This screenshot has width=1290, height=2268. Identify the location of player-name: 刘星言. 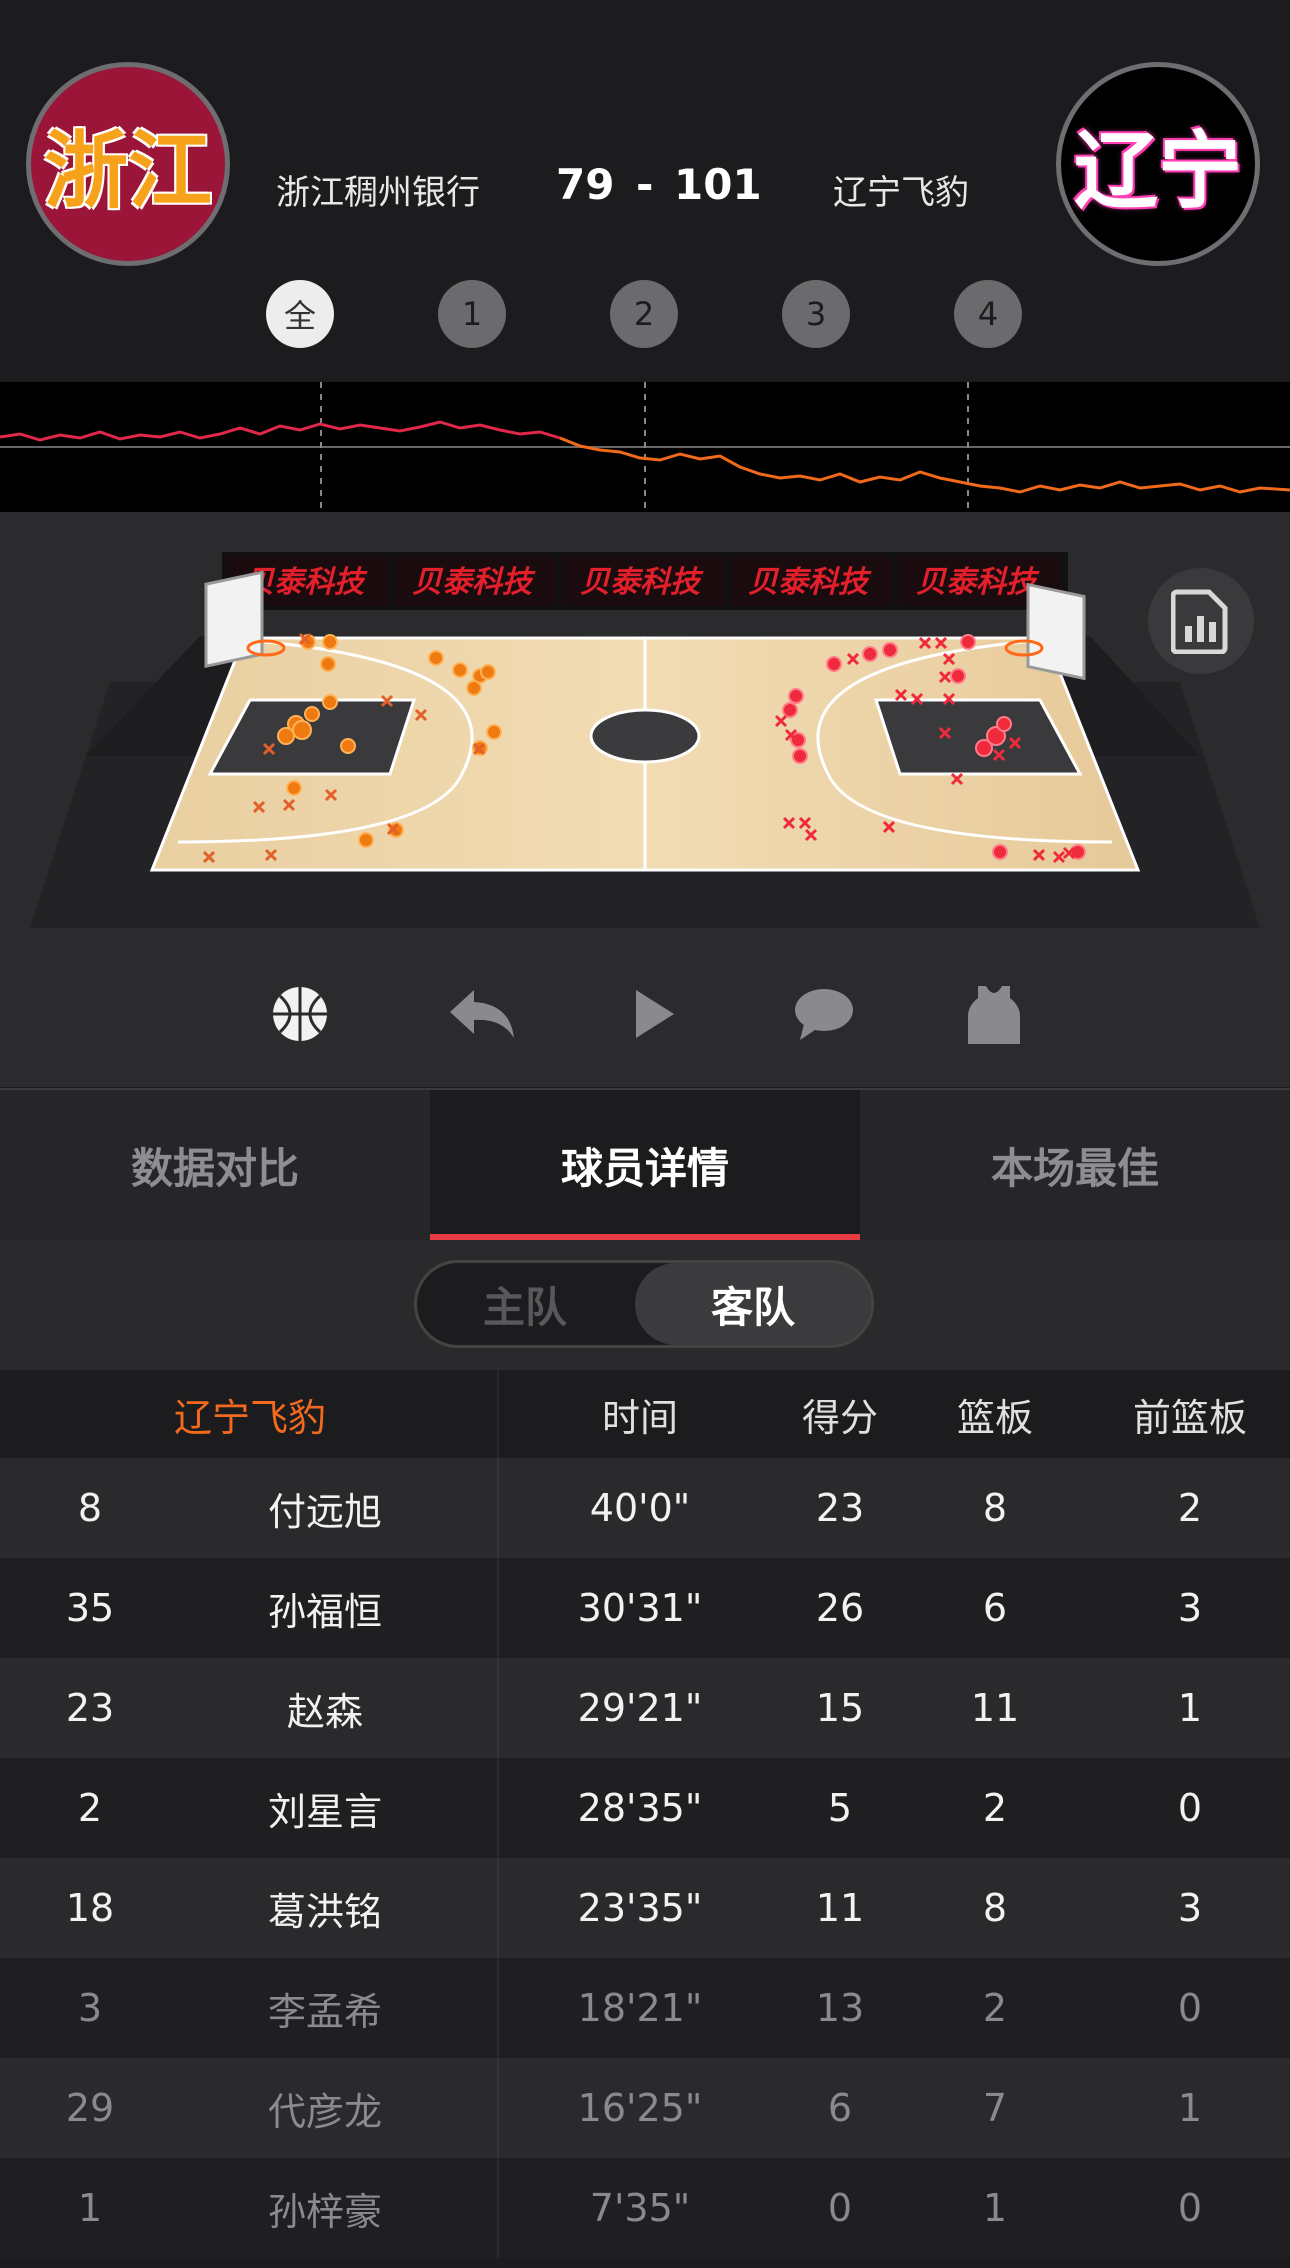
(324, 1811).